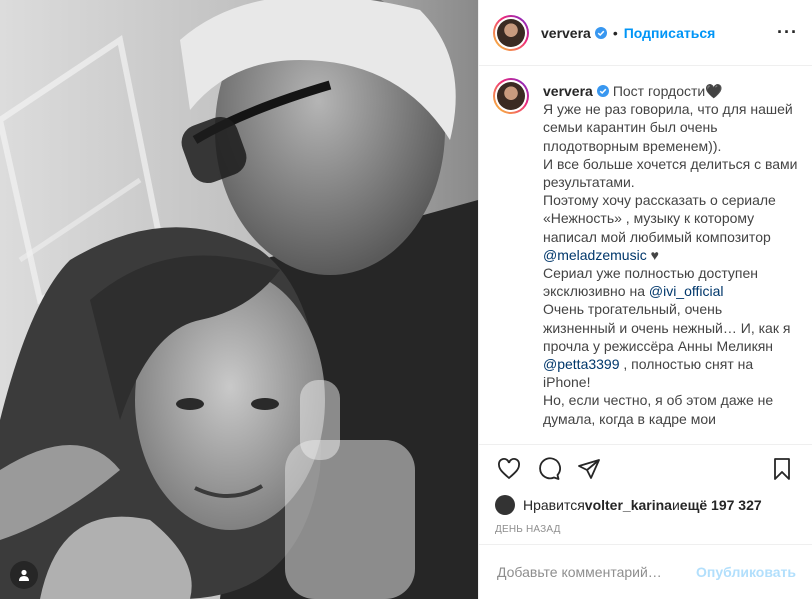  What do you see at coordinates (628, 505) in the screenshot?
I see `liker-username: volter_karina` at bounding box center [628, 505].